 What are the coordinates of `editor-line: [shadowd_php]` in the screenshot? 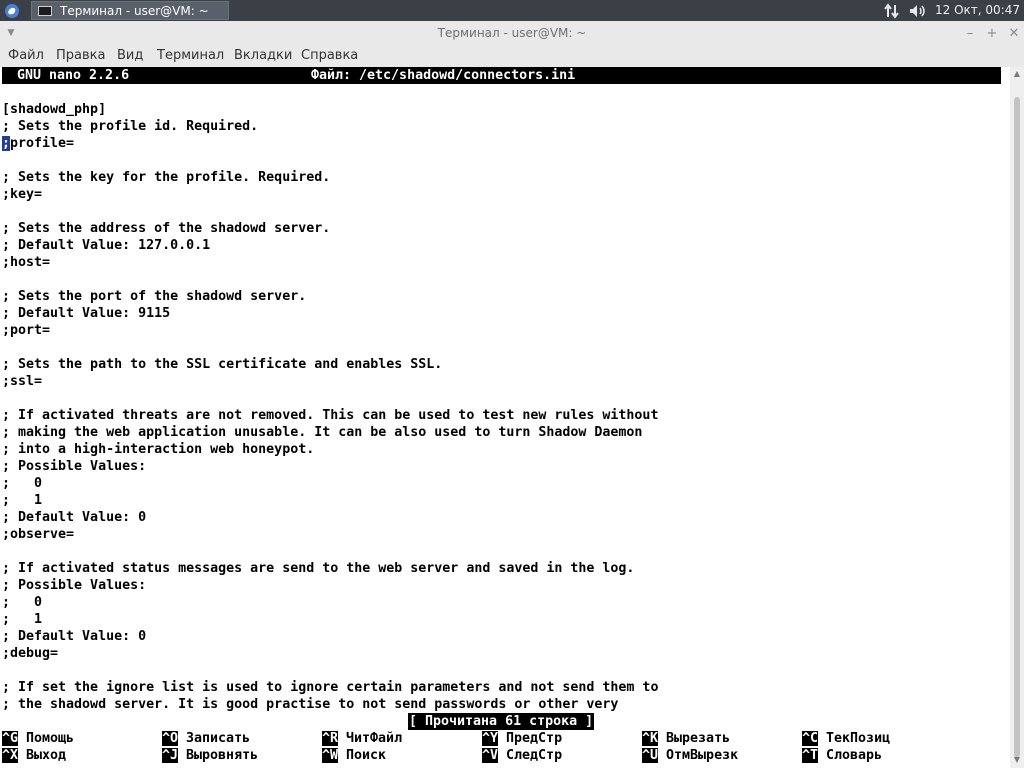 It's located at (54, 109).